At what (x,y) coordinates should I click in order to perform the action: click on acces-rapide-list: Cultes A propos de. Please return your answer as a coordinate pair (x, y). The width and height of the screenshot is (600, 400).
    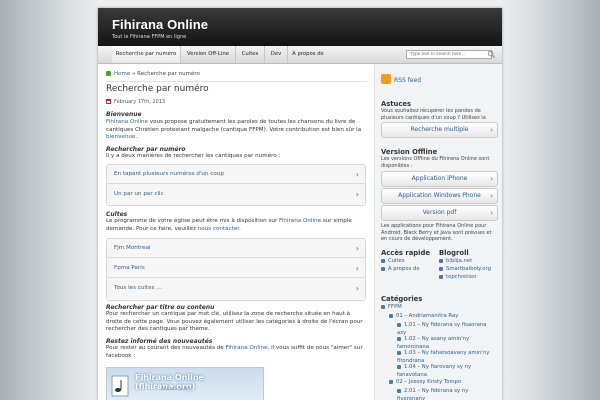
    Looking at the image, I should click on (400, 265).